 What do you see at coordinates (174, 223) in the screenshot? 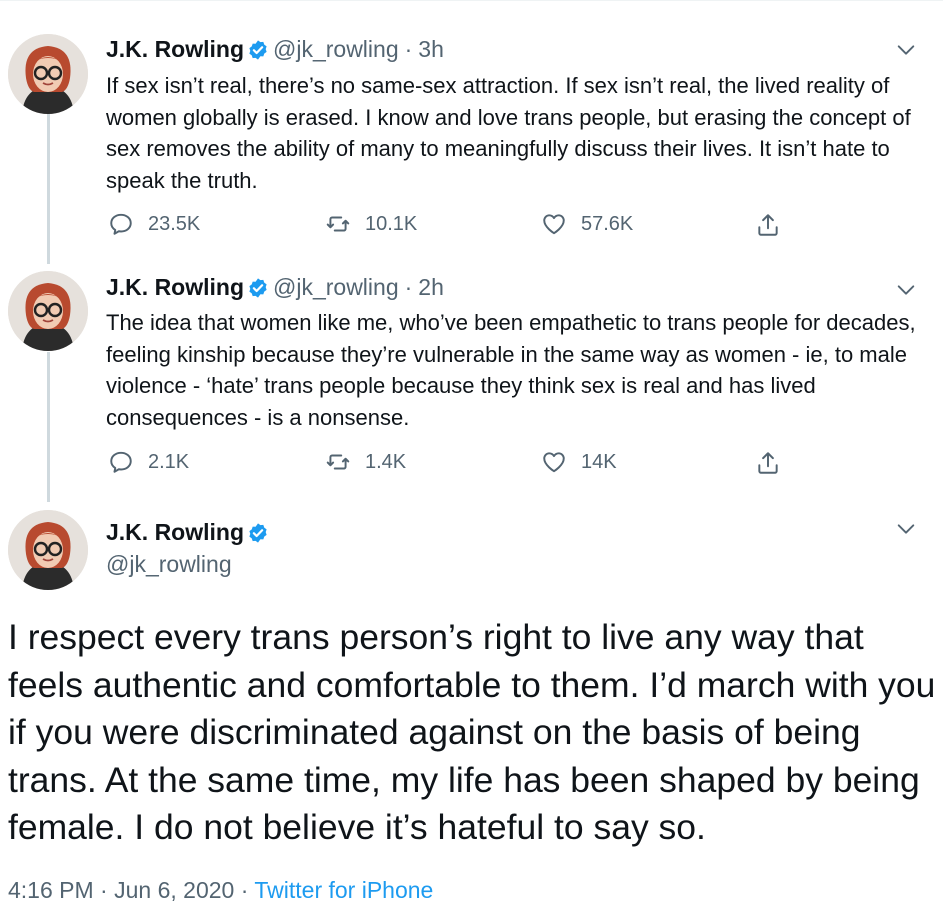
I see `reply-count: 23.5K` at bounding box center [174, 223].